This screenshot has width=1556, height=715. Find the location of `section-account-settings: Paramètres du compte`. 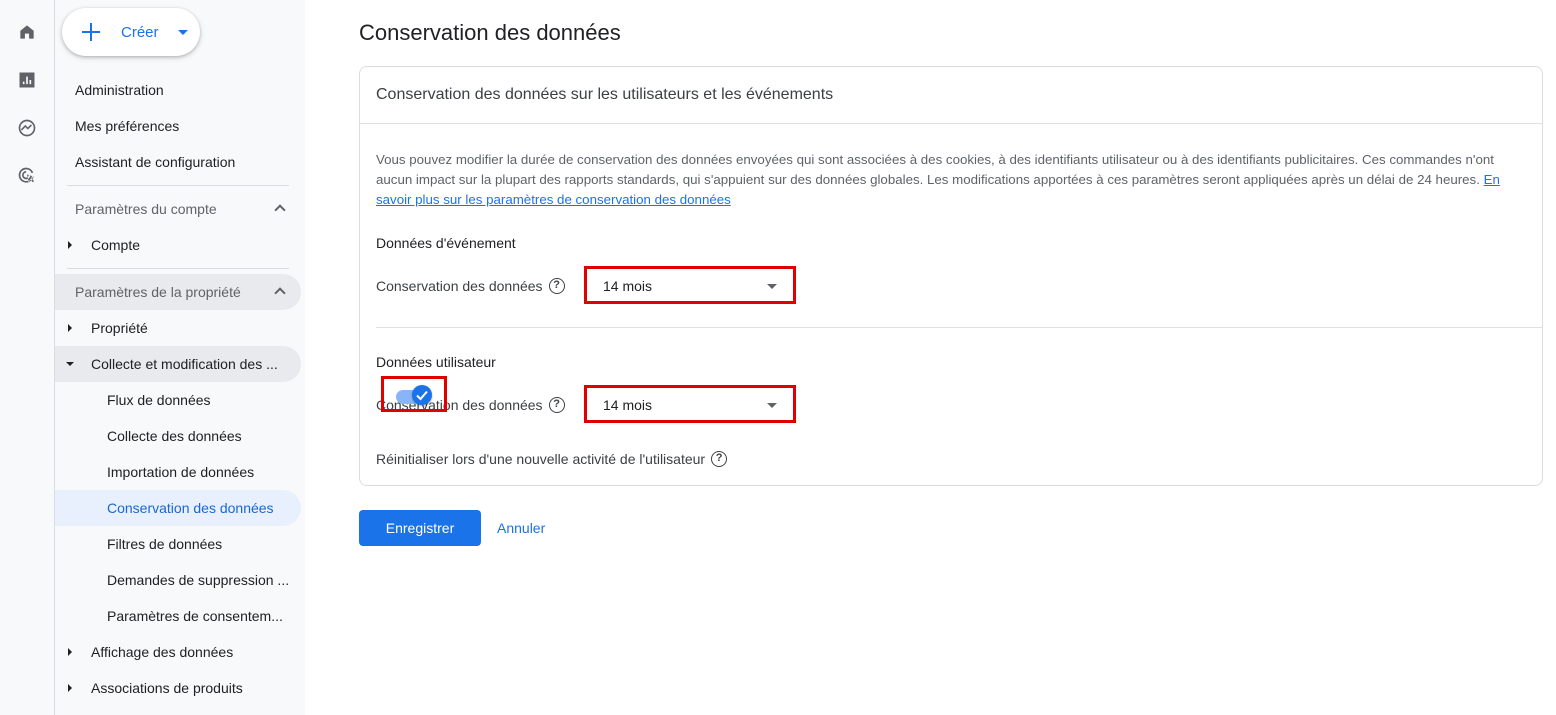

section-account-settings: Paramètres du compte is located at coordinates (146, 209).